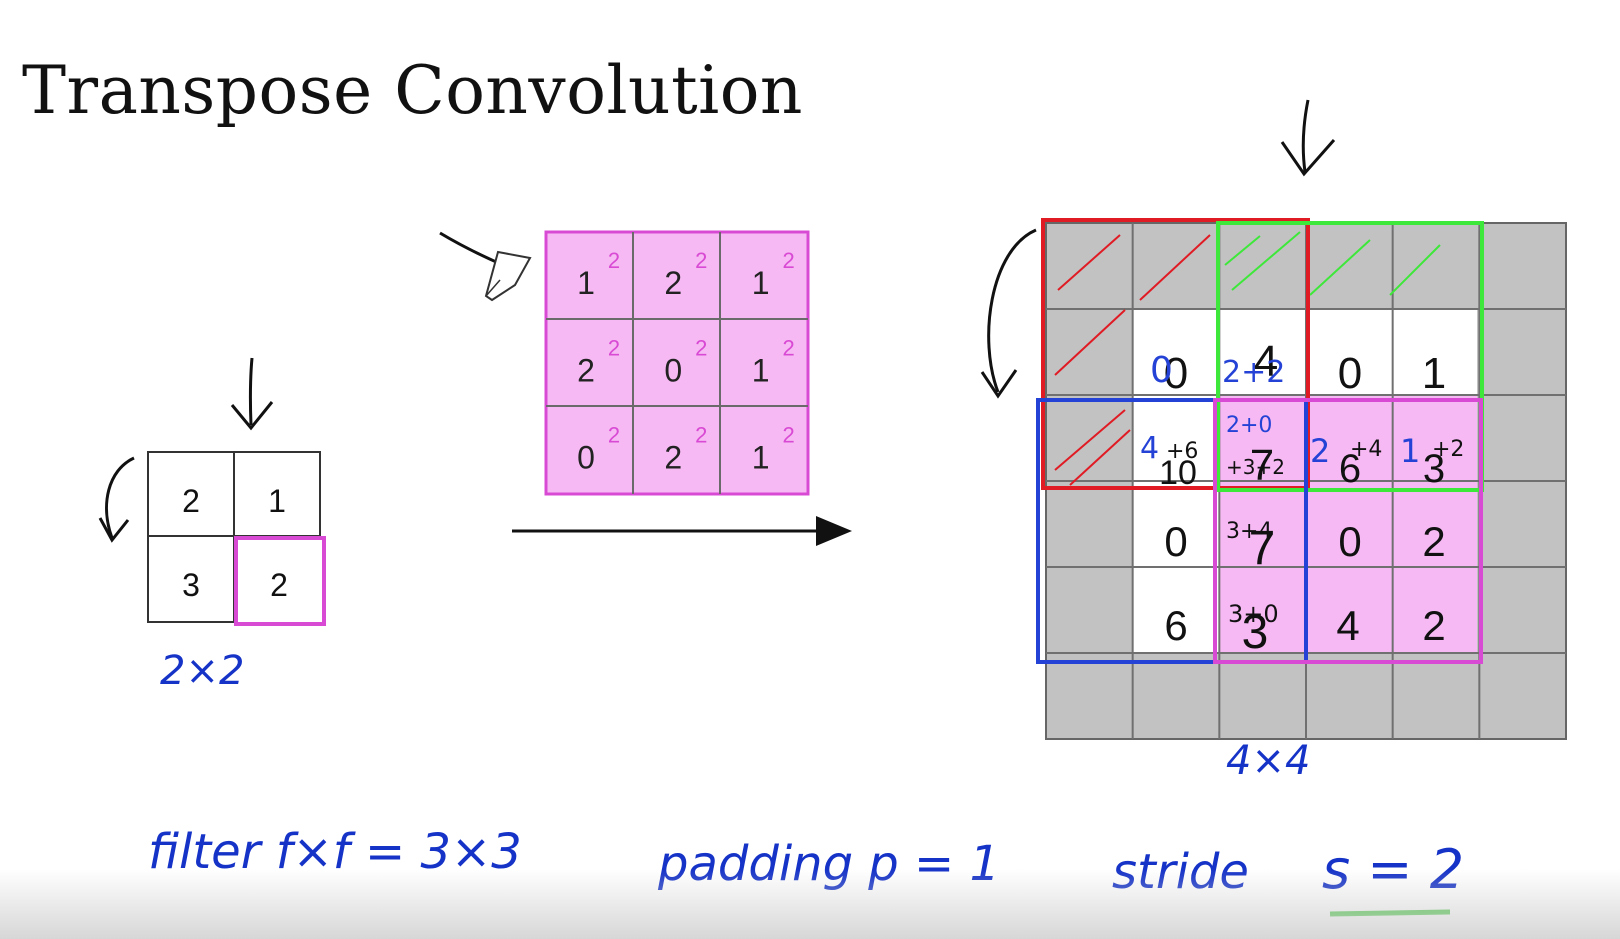 The height and width of the screenshot is (939, 1620). What do you see at coordinates (701, 435) in the screenshot?
I see `filter-scaled-value-2-1: 2` at bounding box center [701, 435].